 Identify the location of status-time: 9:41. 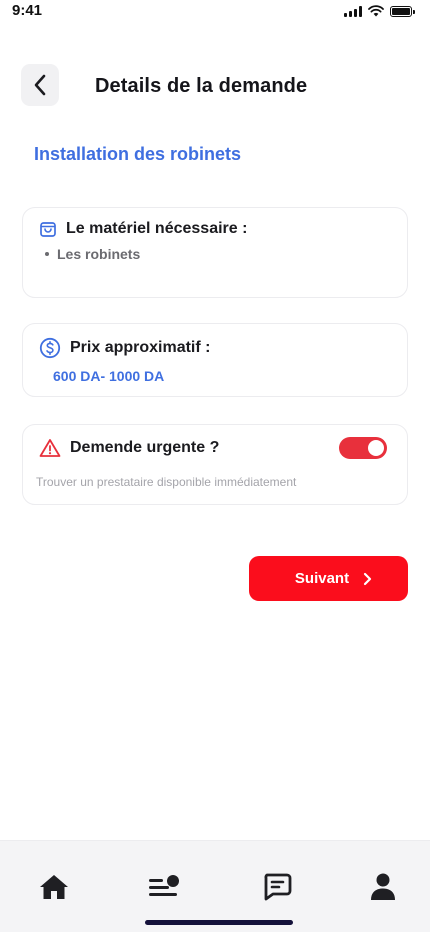
(27, 10).